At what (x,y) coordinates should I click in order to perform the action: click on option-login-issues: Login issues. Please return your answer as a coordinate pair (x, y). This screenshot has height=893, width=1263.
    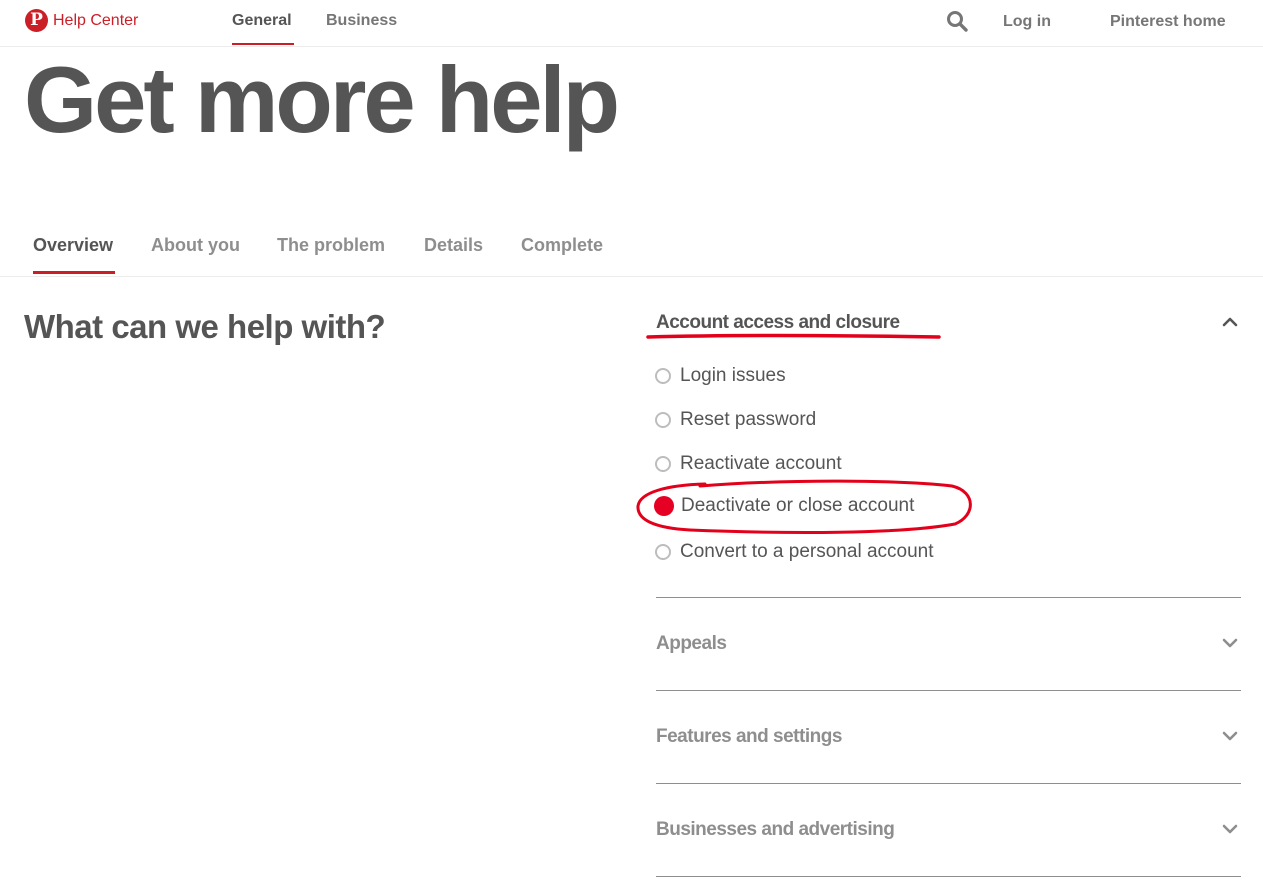
    Looking at the image, I should click on (720, 376).